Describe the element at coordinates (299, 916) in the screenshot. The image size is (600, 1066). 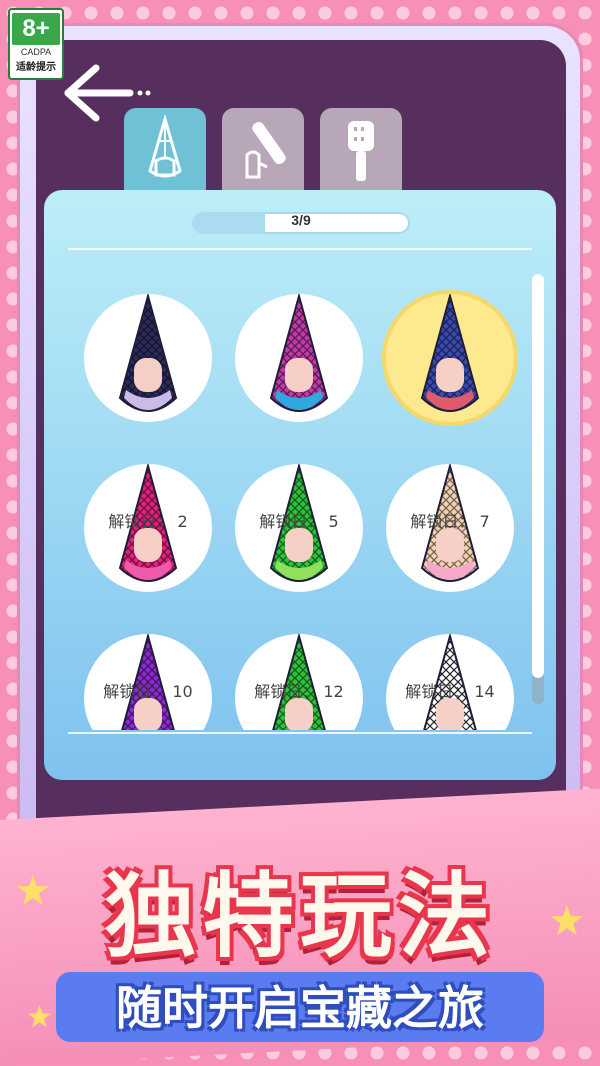
I see `banner-title: 独特玩法` at that location.